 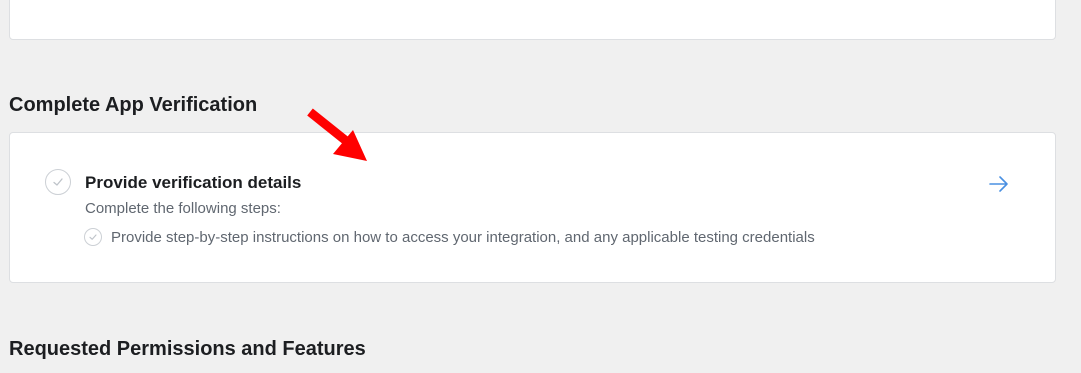 I want to click on task-subtitle: Complete the following steps:, so click(x=183, y=208).